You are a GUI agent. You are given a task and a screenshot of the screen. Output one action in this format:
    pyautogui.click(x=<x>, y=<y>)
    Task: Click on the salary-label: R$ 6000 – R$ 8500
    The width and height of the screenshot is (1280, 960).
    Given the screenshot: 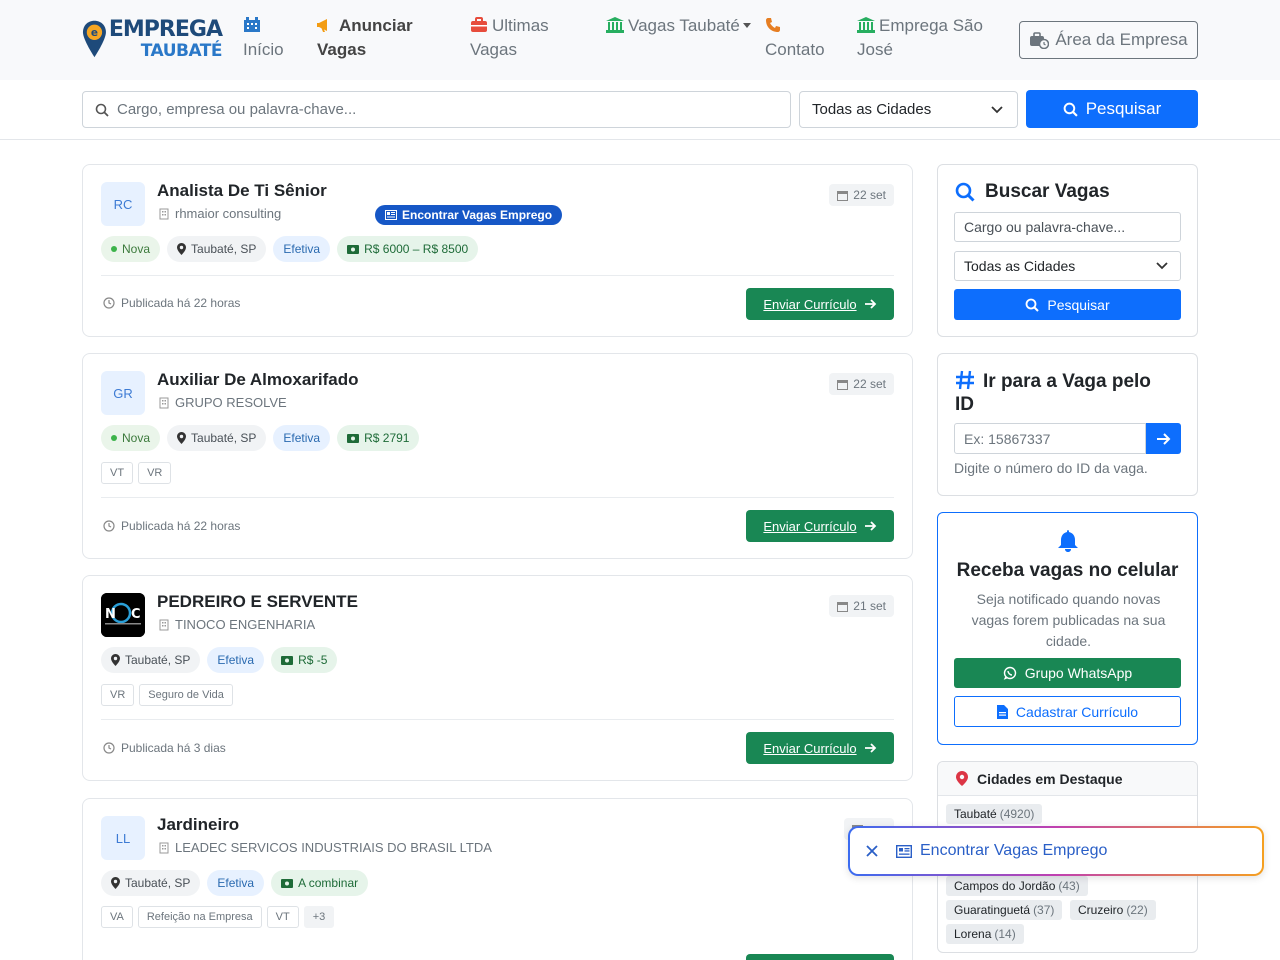 What is the action you would take?
    pyautogui.click(x=416, y=249)
    